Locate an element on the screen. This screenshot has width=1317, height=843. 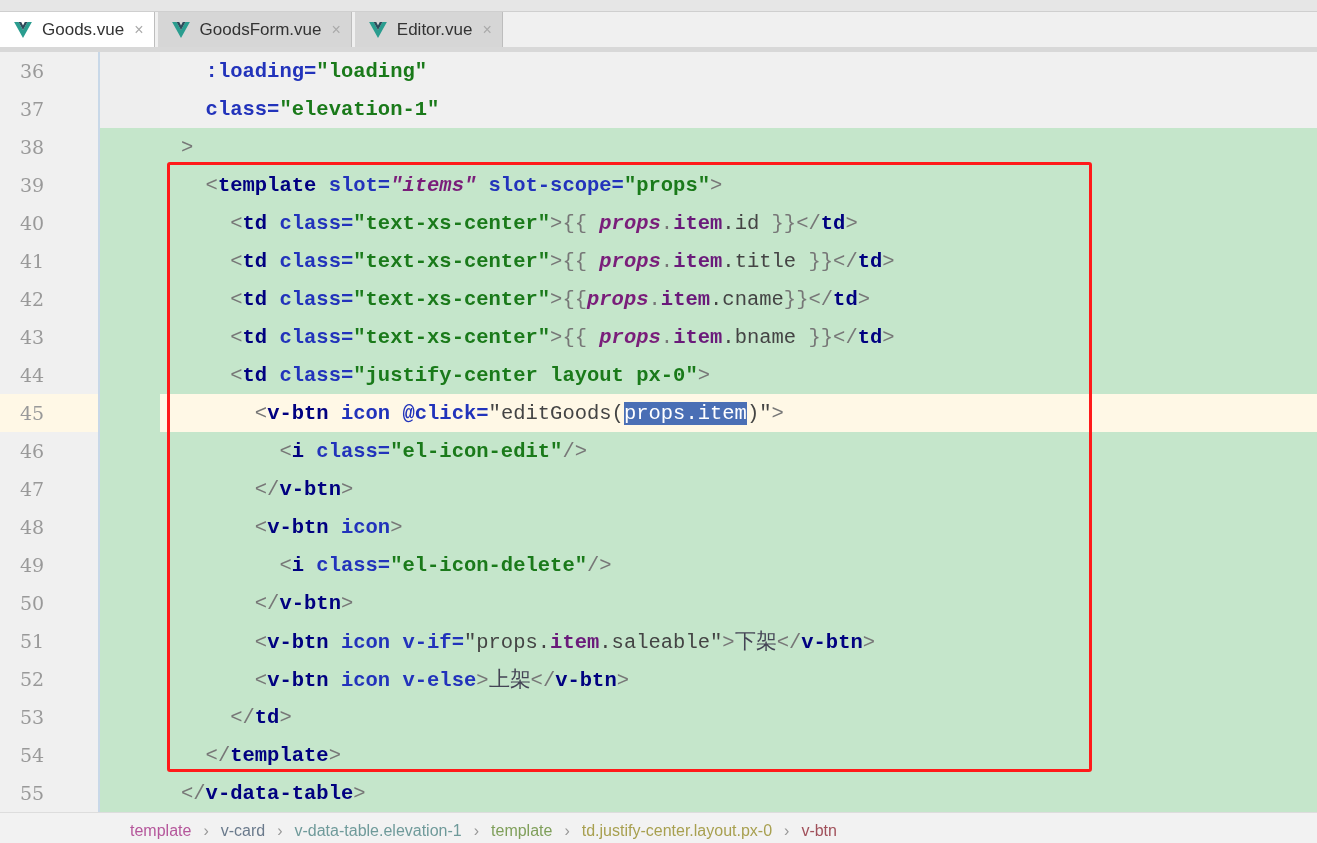
line-number: 37 is located at coordinates (32, 109).